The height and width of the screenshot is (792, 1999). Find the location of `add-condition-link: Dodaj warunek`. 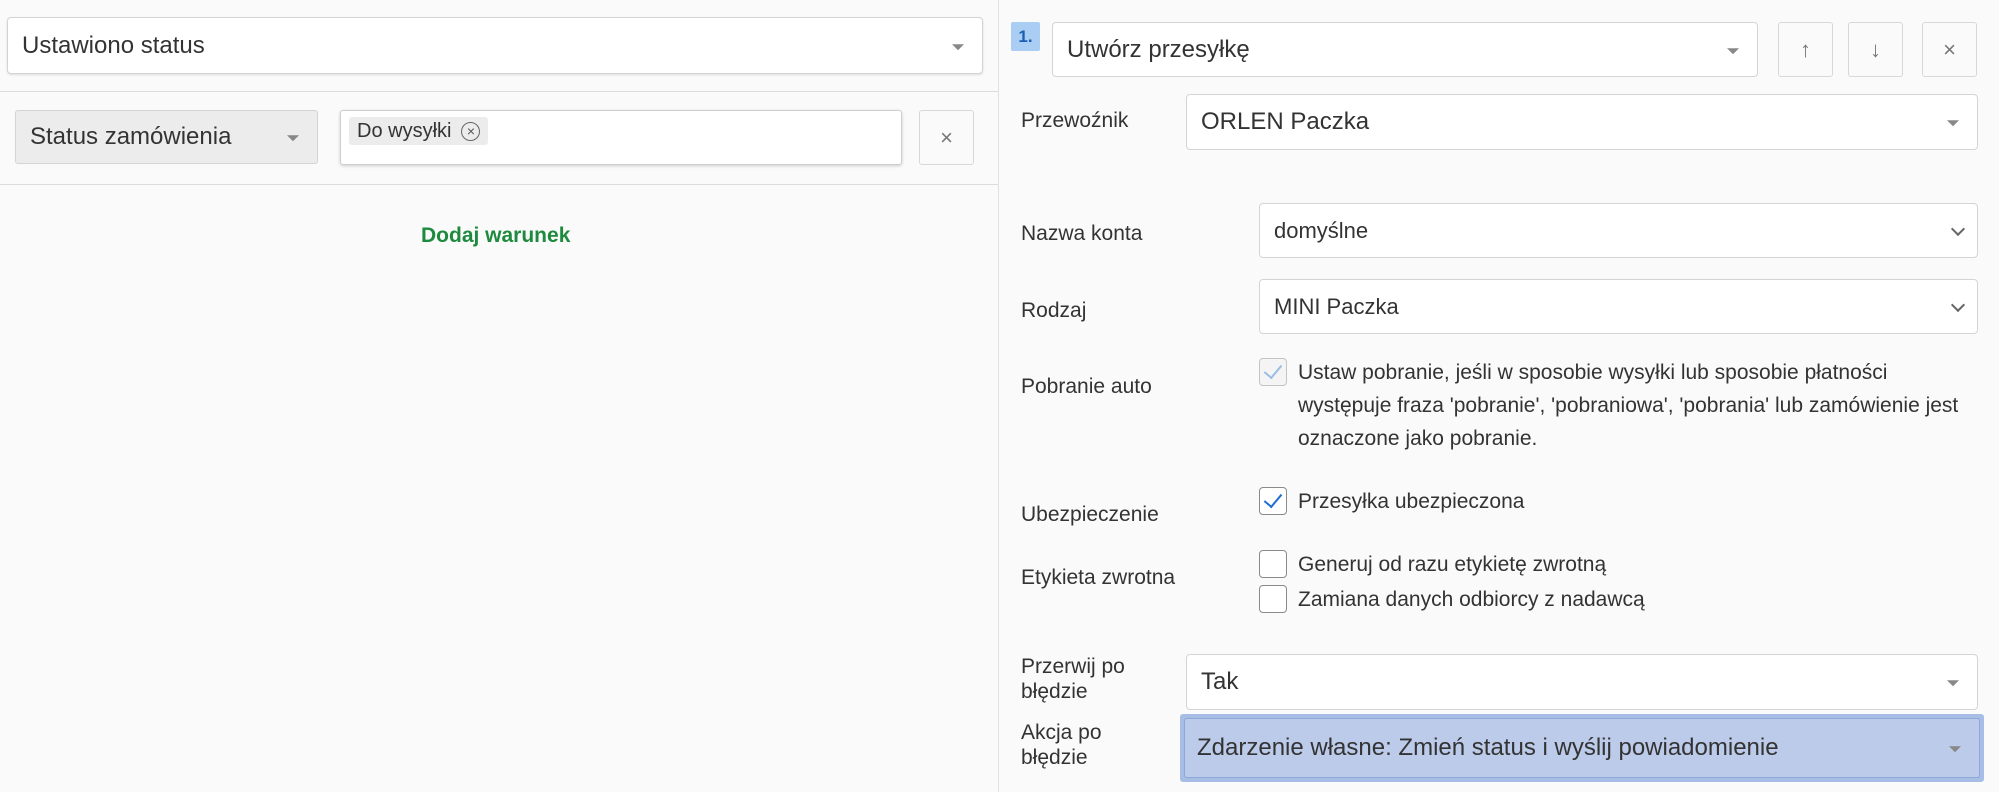

add-condition-link: Dodaj warunek is located at coordinates (495, 236).